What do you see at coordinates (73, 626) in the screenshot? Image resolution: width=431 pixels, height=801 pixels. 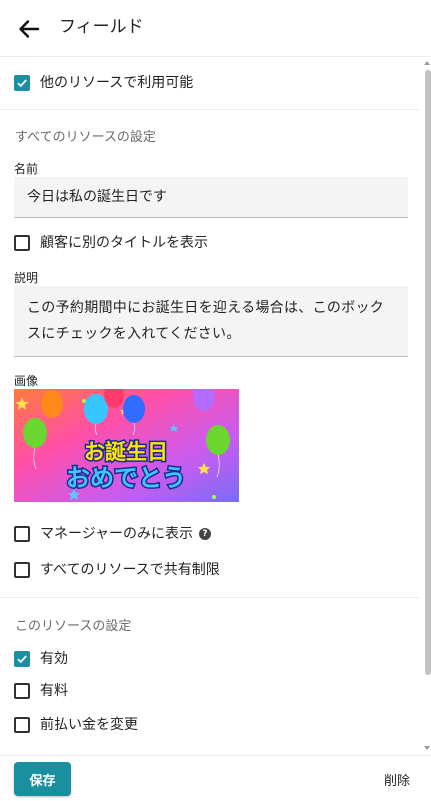 I see `this-resource-section-title: このリソースの設定` at bounding box center [73, 626].